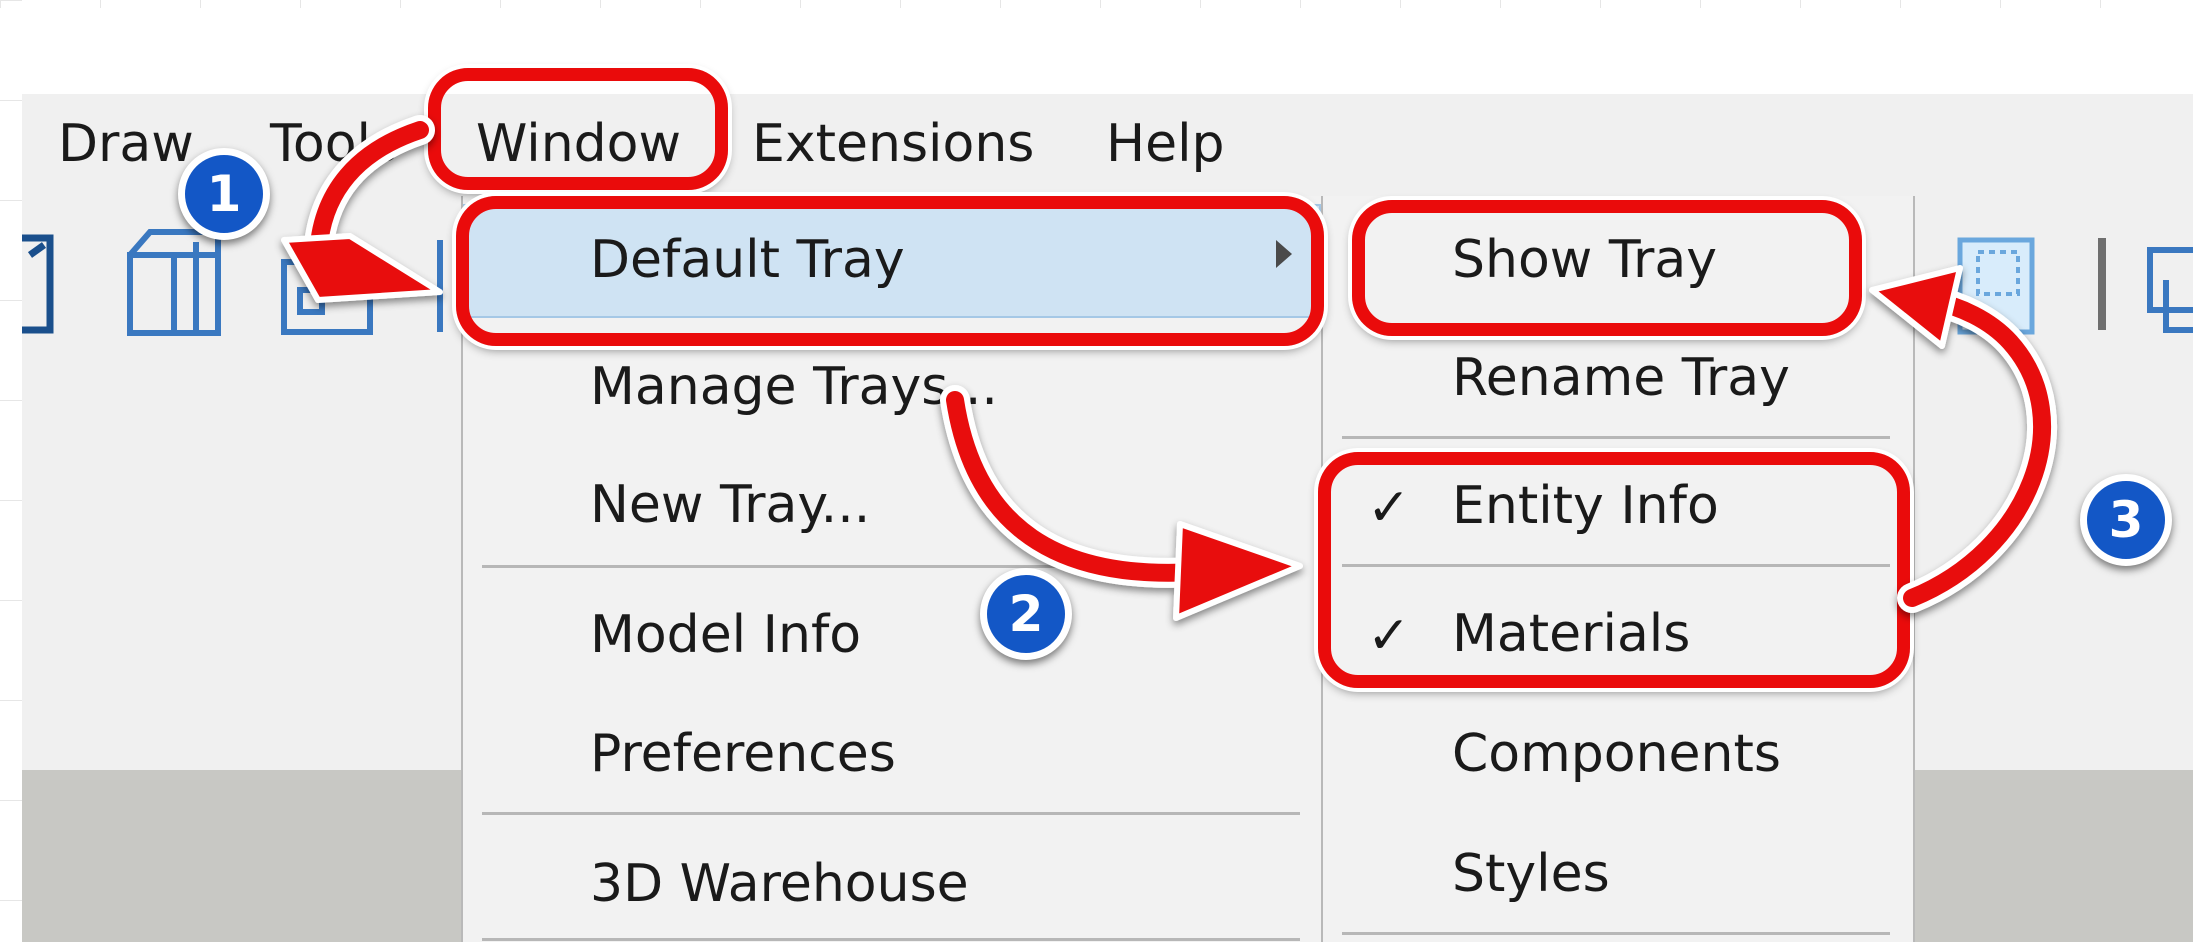  Describe the element at coordinates (224, 194) in the screenshot. I see `step-badge-1: 1` at that location.